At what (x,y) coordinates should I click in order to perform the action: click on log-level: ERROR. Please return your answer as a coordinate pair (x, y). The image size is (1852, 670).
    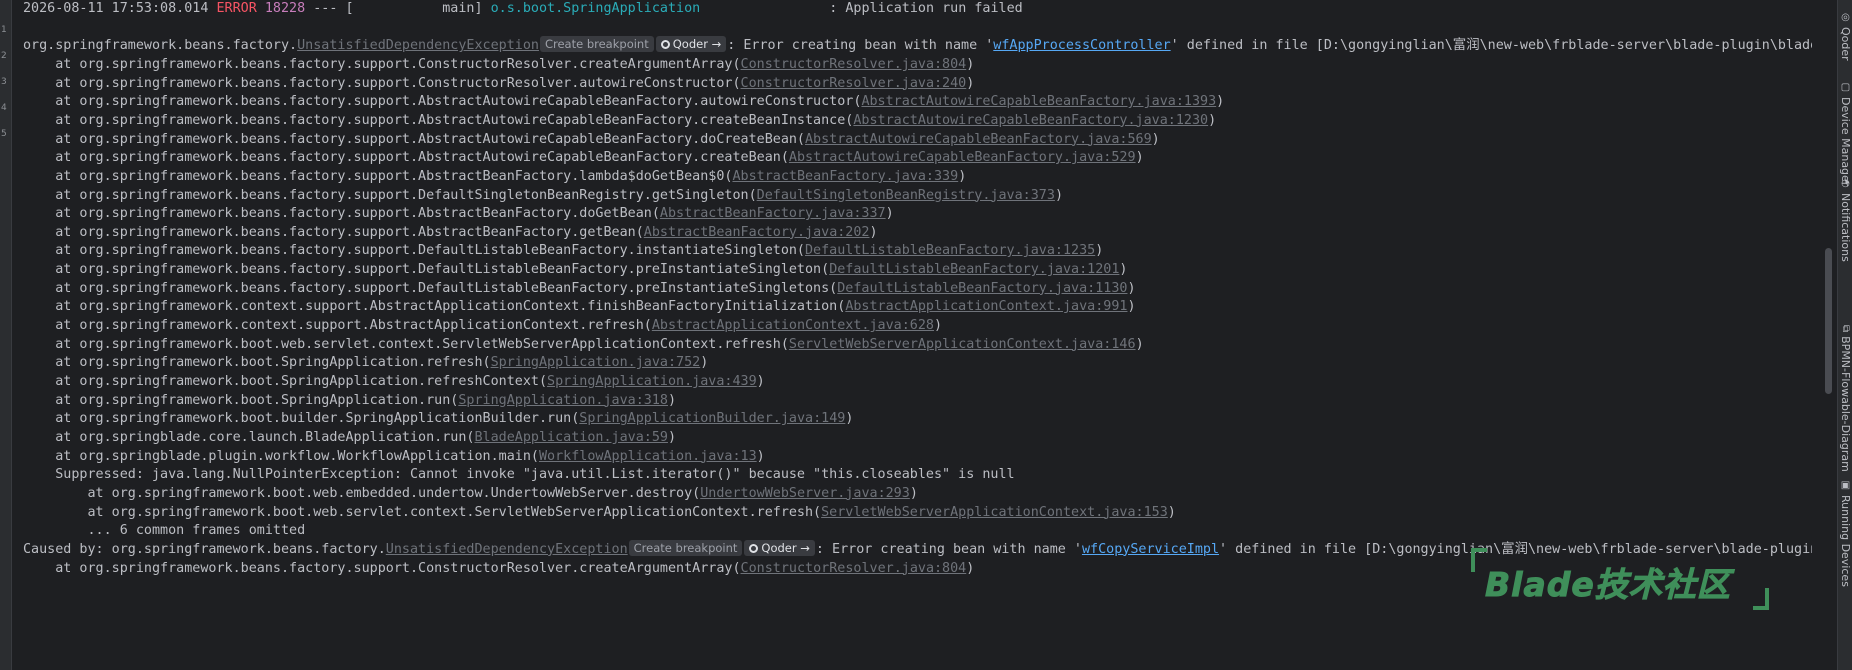
    Looking at the image, I should click on (236, 8).